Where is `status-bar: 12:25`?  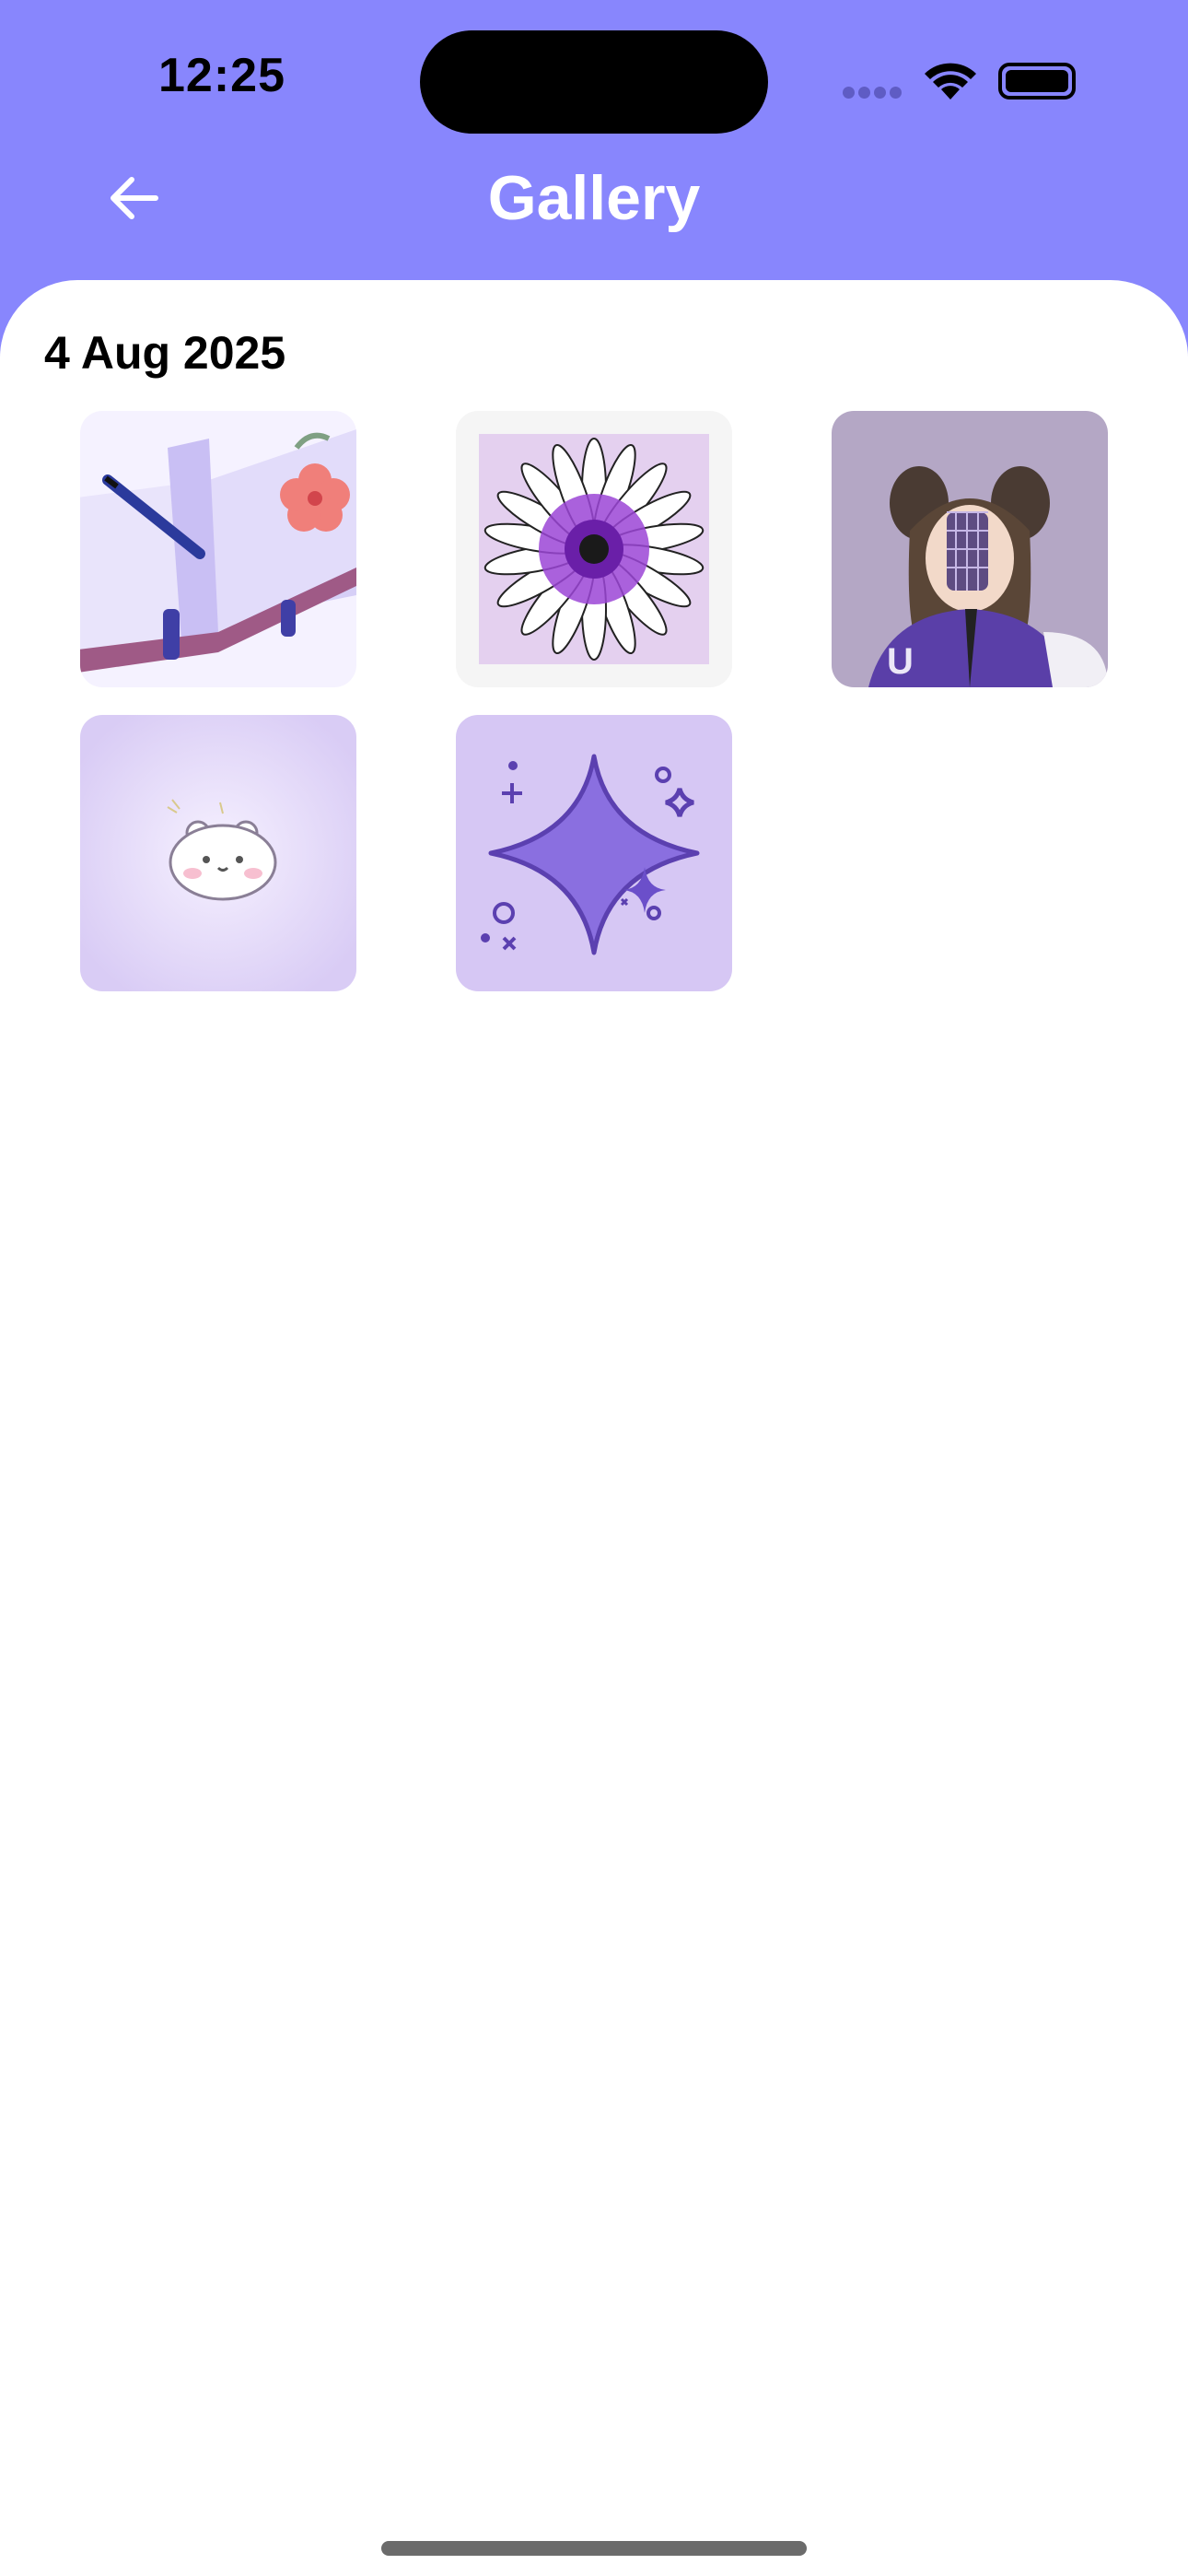 status-bar: 12:25 is located at coordinates (594, 78).